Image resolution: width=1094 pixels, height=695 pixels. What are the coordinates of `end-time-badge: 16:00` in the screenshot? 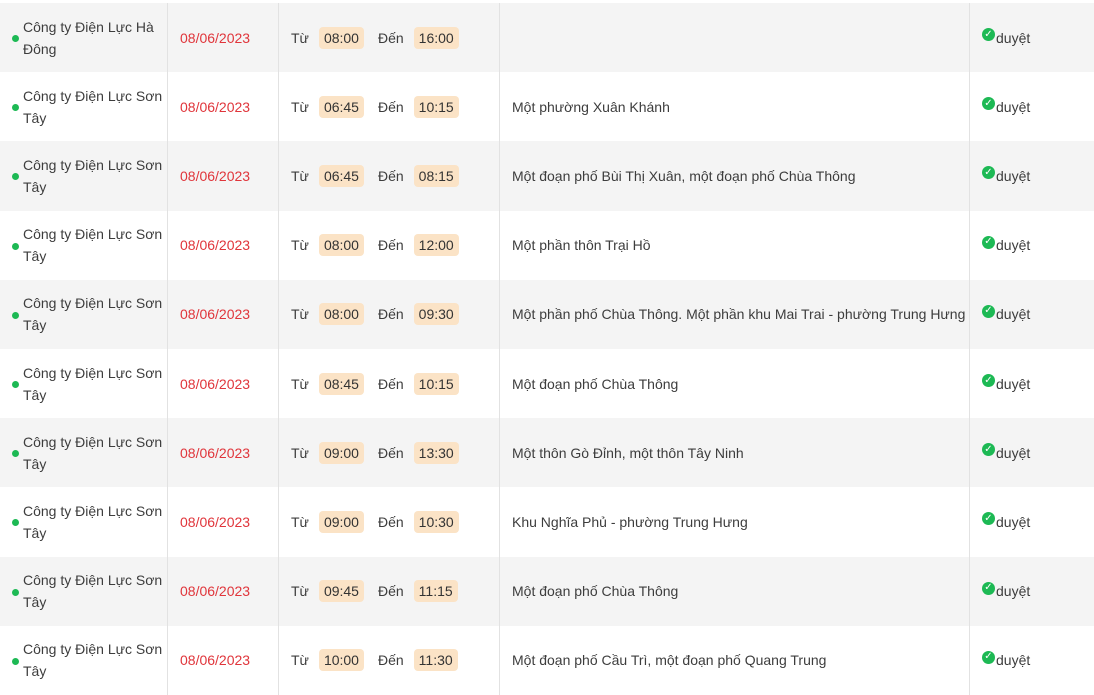 It's located at (436, 37).